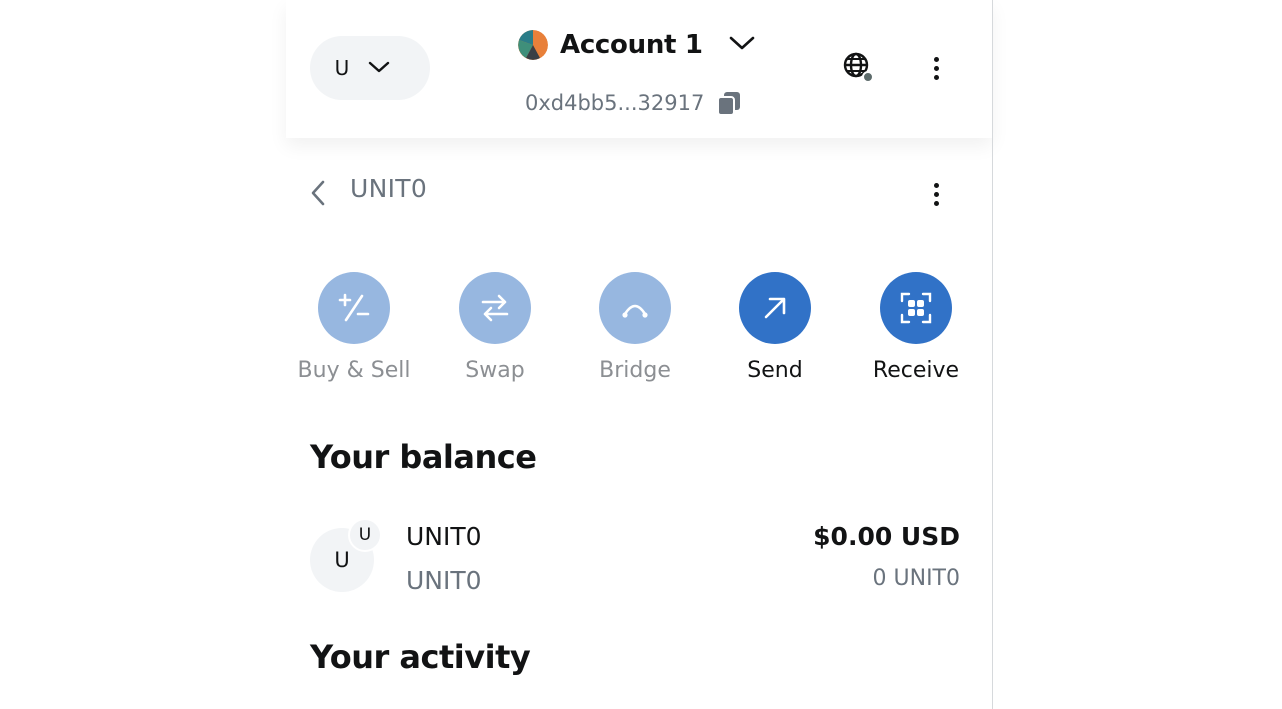  I want to click on account-name: Account 1, so click(631, 45).